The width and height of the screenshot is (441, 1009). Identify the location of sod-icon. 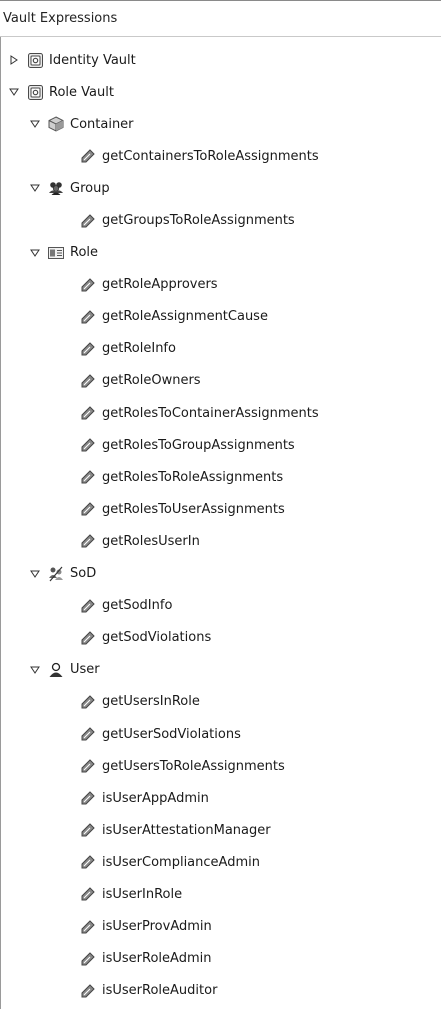
(56, 574).